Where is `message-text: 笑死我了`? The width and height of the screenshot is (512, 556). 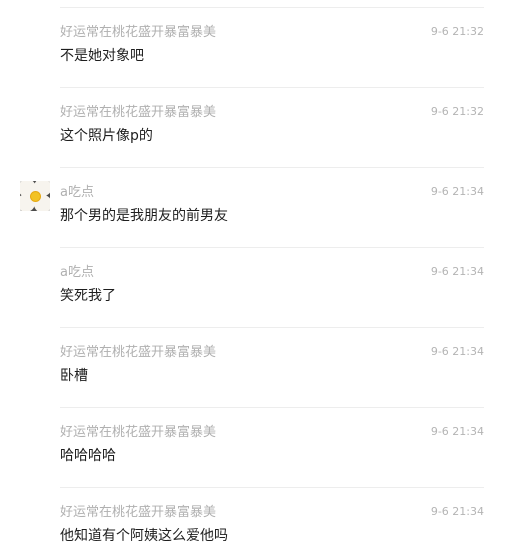 message-text: 笑死我了 is located at coordinates (88, 296).